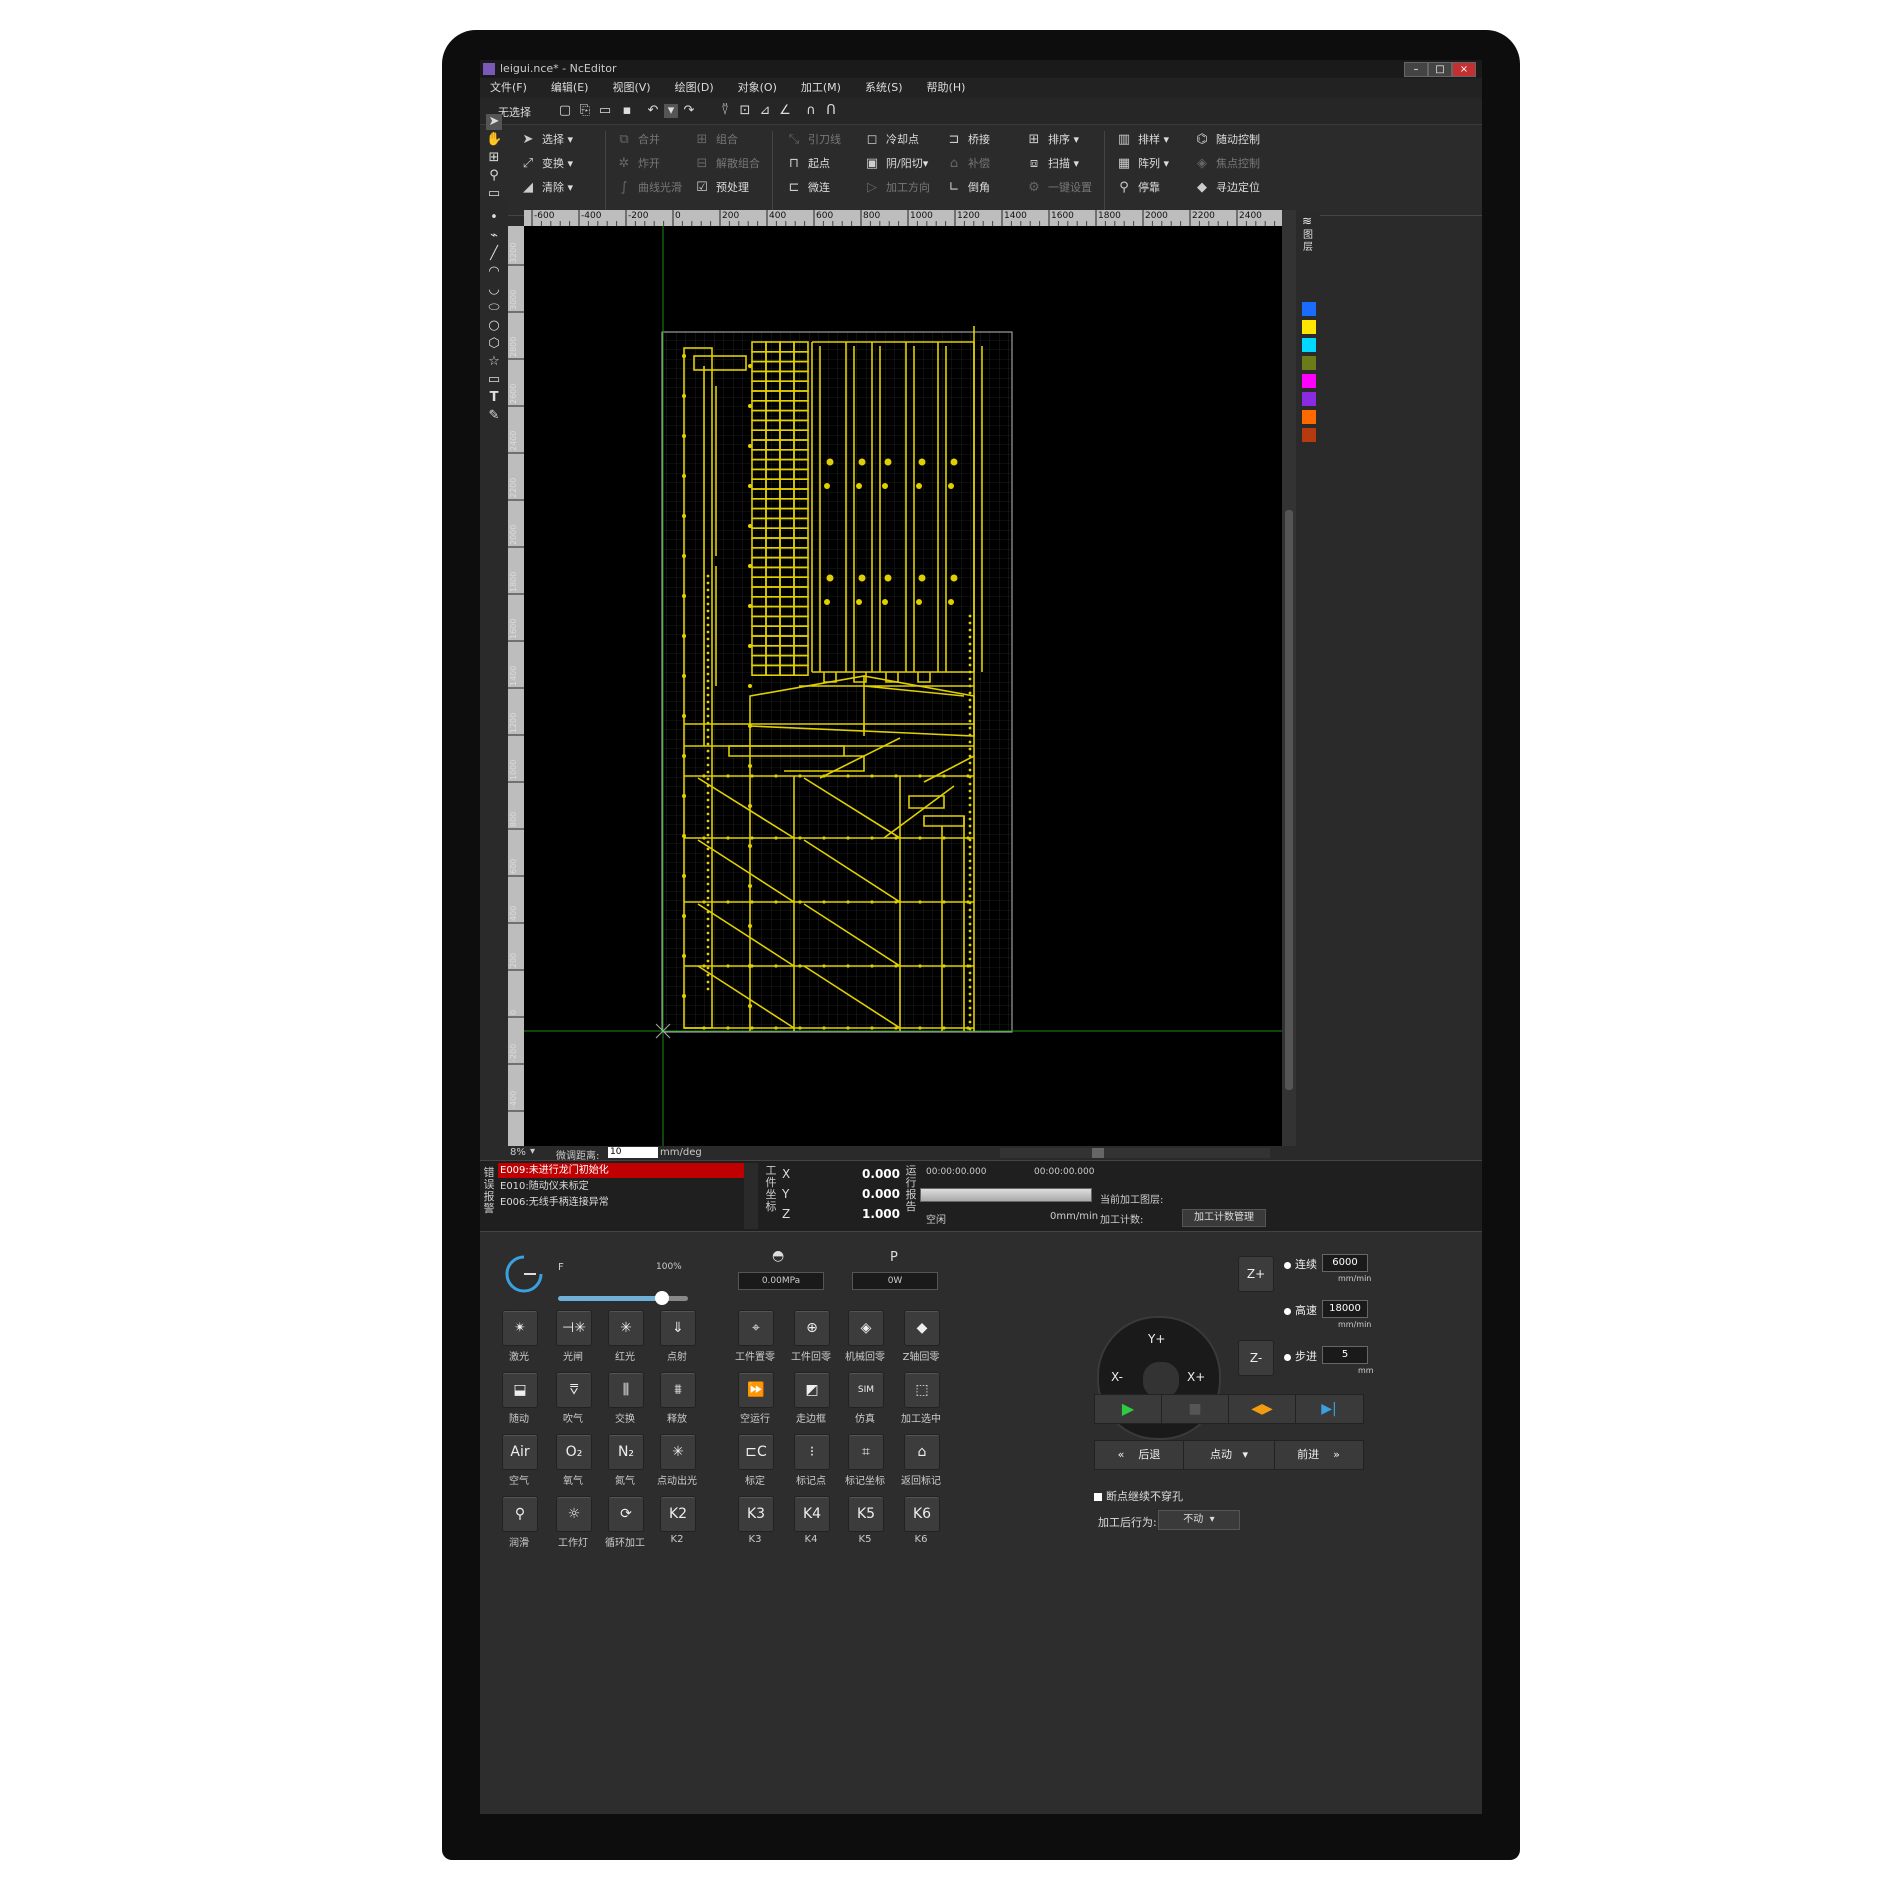 Image resolution: width=1890 pixels, height=1890 pixels. What do you see at coordinates (494, 218) in the screenshot?
I see `point-icon: •` at bounding box center [494, 218].